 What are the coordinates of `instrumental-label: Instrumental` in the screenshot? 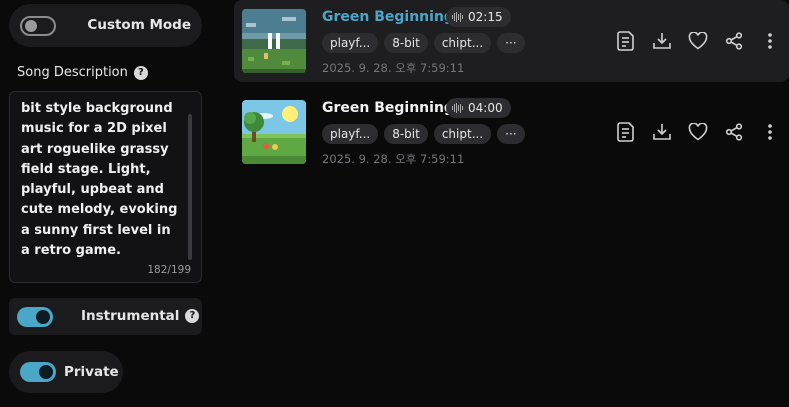 It's located at (130, 316).